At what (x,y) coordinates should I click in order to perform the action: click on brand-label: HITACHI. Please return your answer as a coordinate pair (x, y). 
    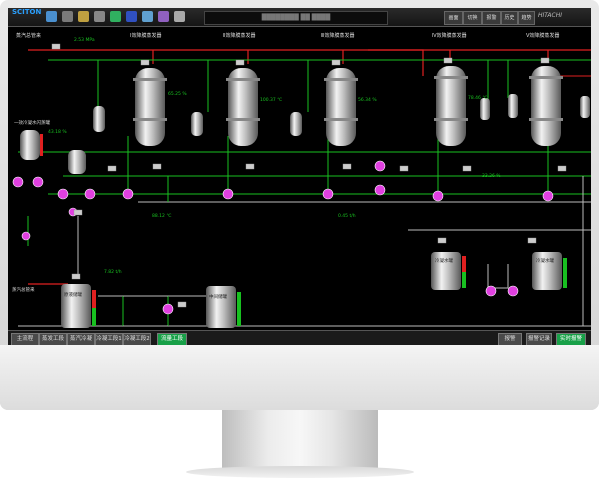
    Looking at the image, I should click on (550, 15).